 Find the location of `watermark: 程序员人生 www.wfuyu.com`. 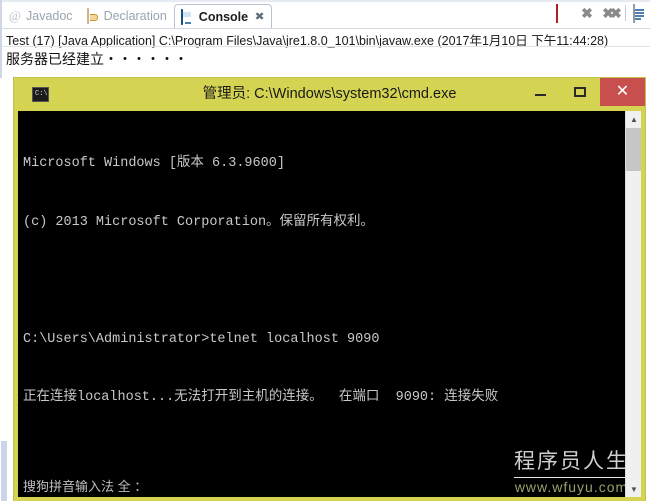

watermark: 程序员人生 www.wfuyu.com is located at coordinates (571, 470).